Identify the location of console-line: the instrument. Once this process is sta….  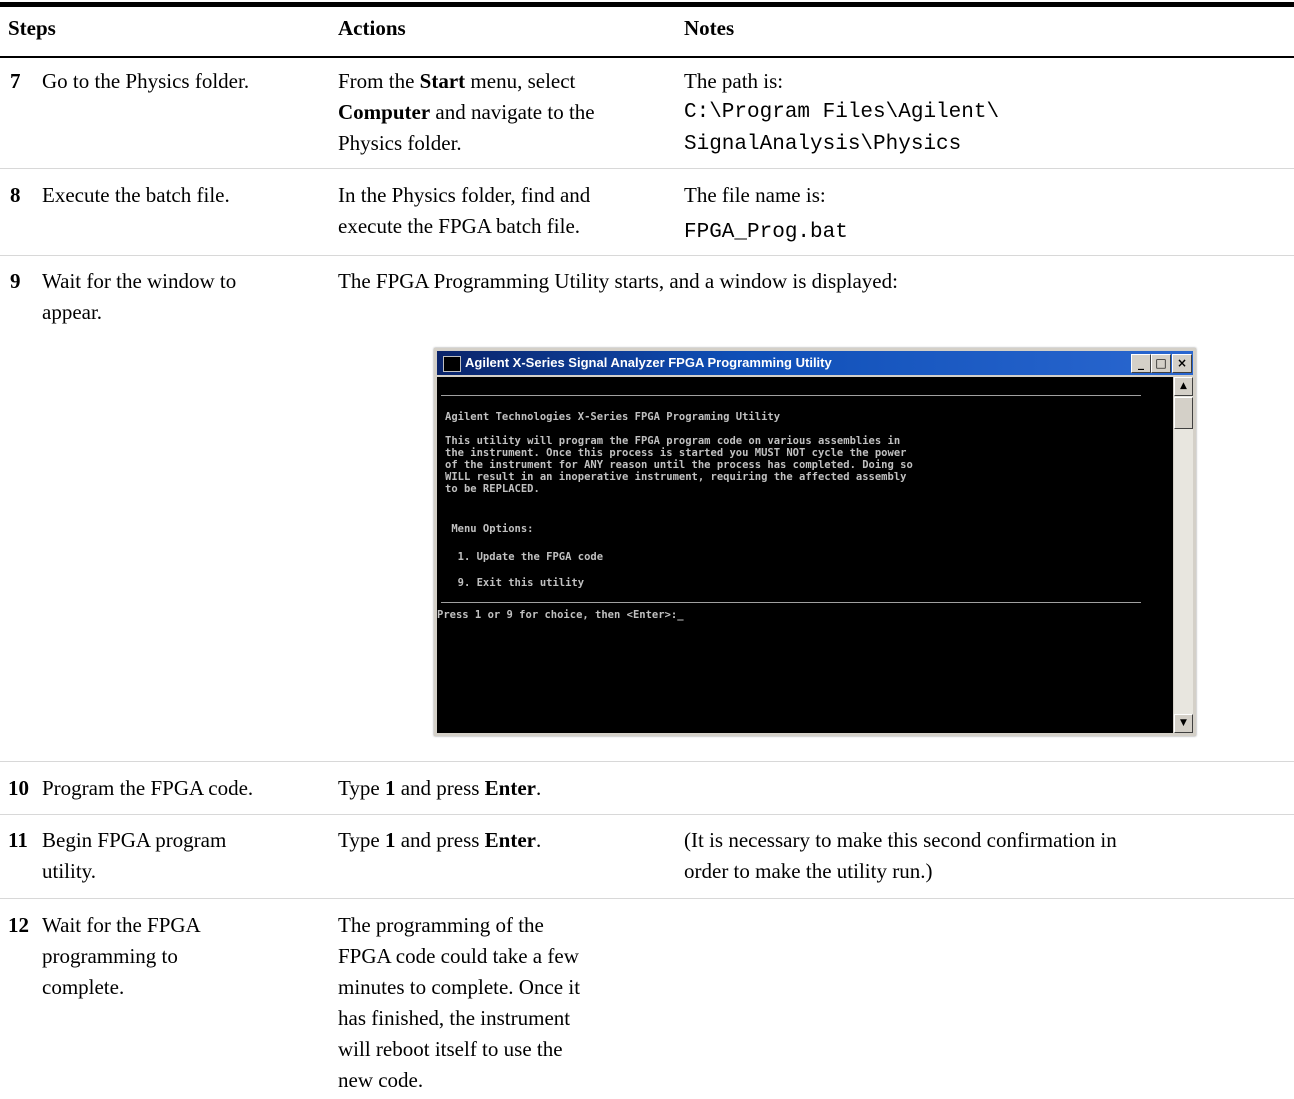
(676, 453).